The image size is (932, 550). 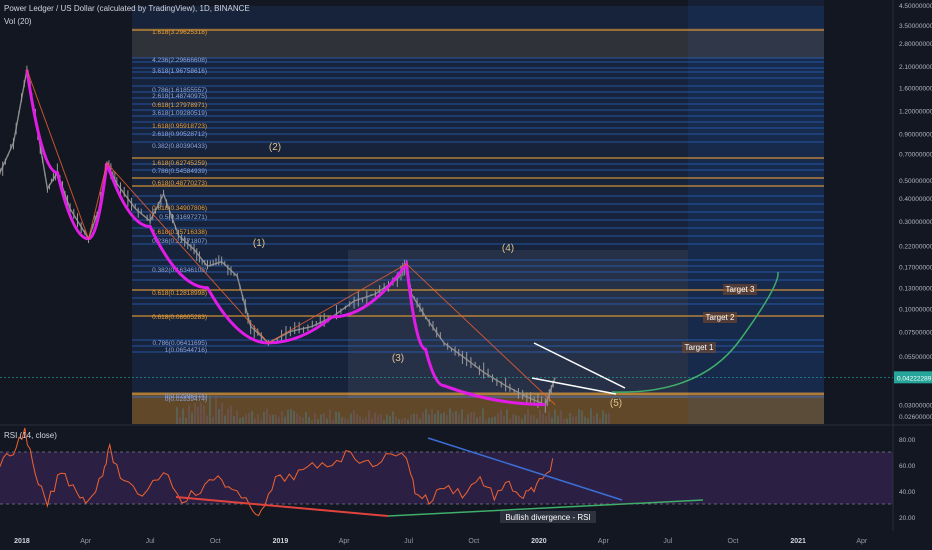 I want to click on y-tick-label: 0.07500000, so click(x=915, y=333).